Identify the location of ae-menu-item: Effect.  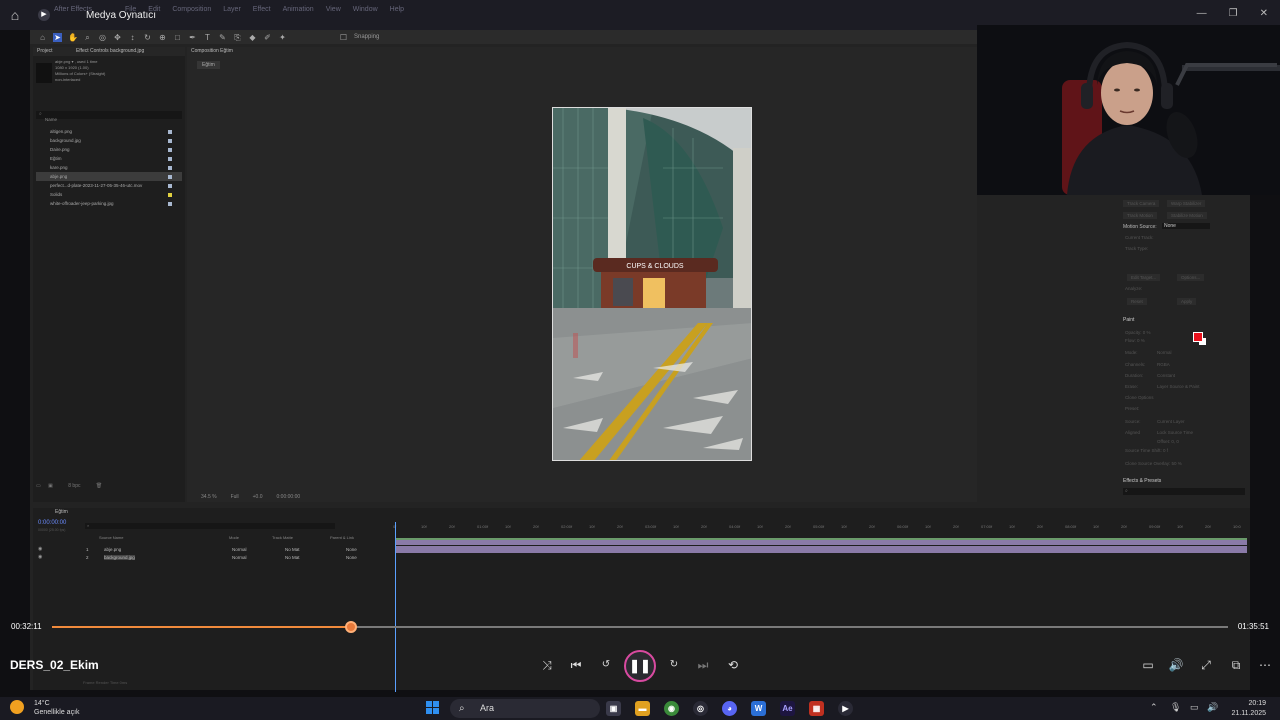
(262, 9).